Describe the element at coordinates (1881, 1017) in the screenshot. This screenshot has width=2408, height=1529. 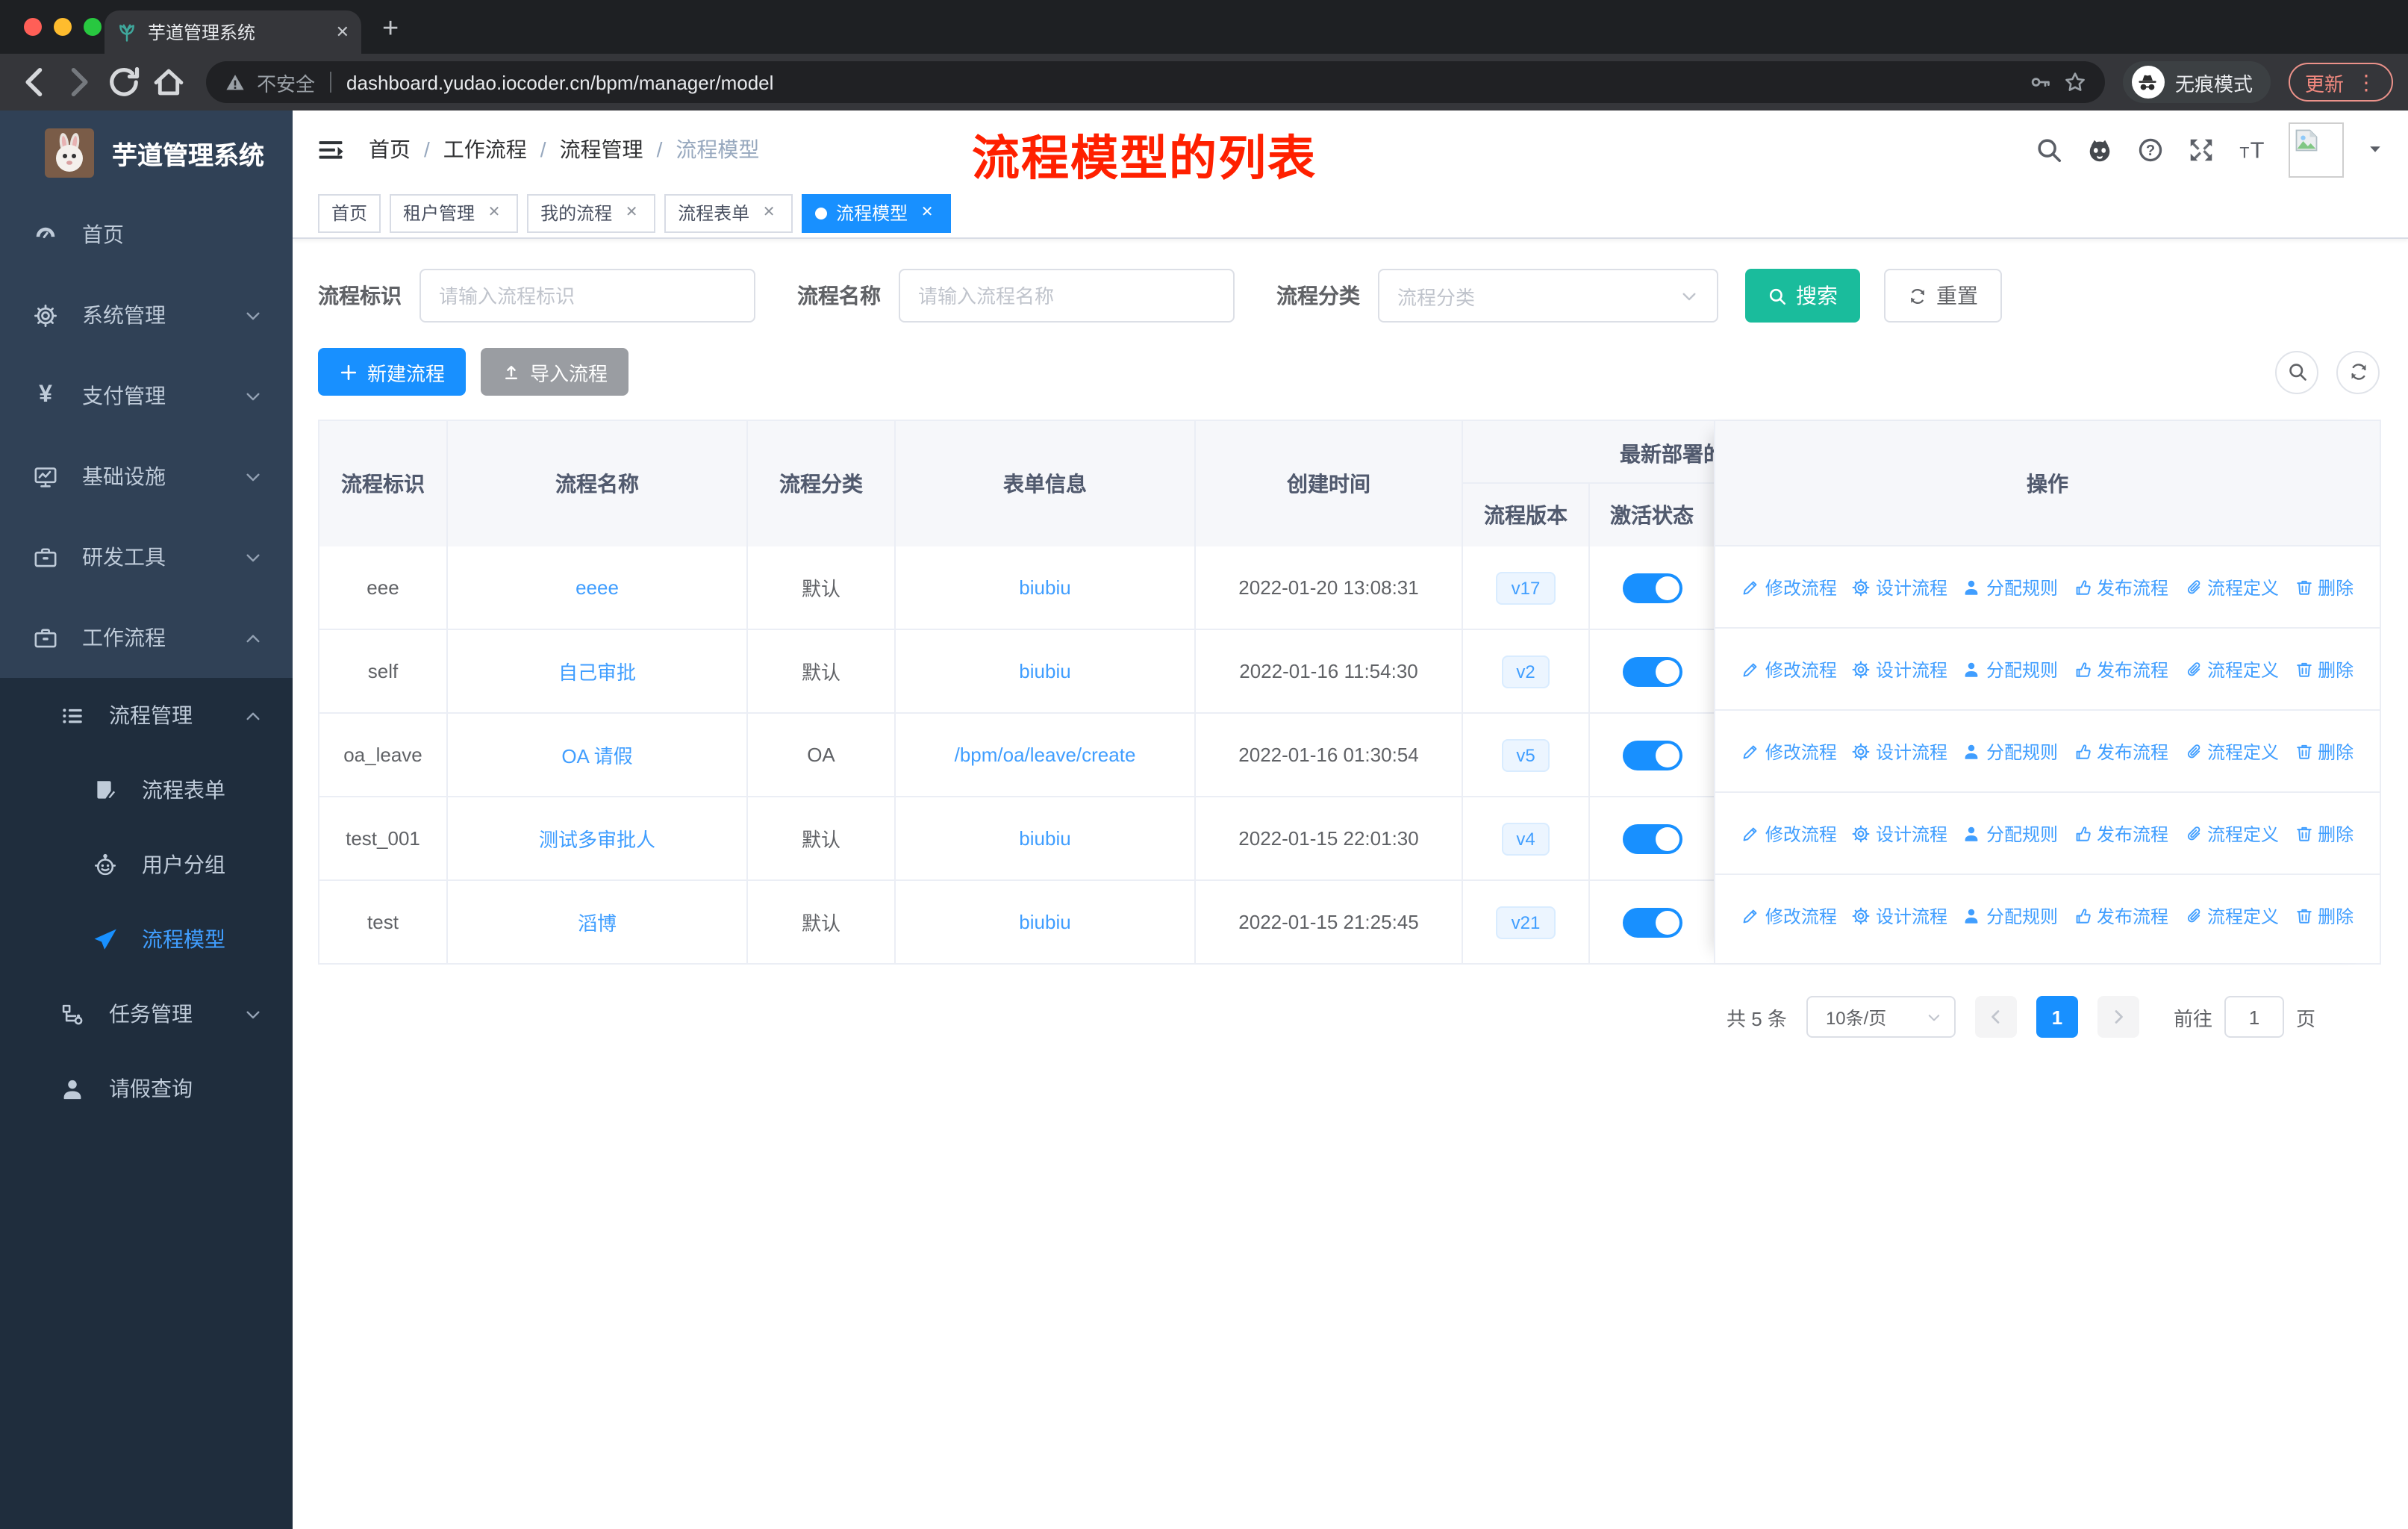
I see `page-size-select: 10条/页` at that location.